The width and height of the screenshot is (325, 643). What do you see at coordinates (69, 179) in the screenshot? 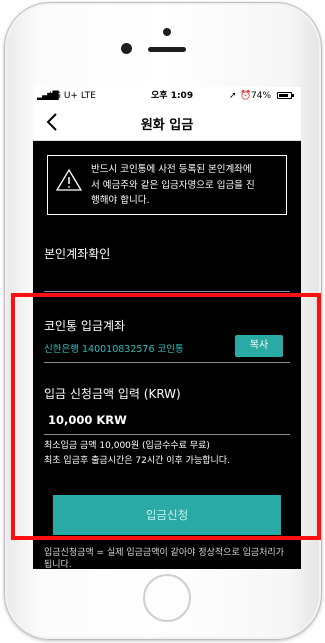
I see `warning-triangle-icon` at bounding box center [69, 179].